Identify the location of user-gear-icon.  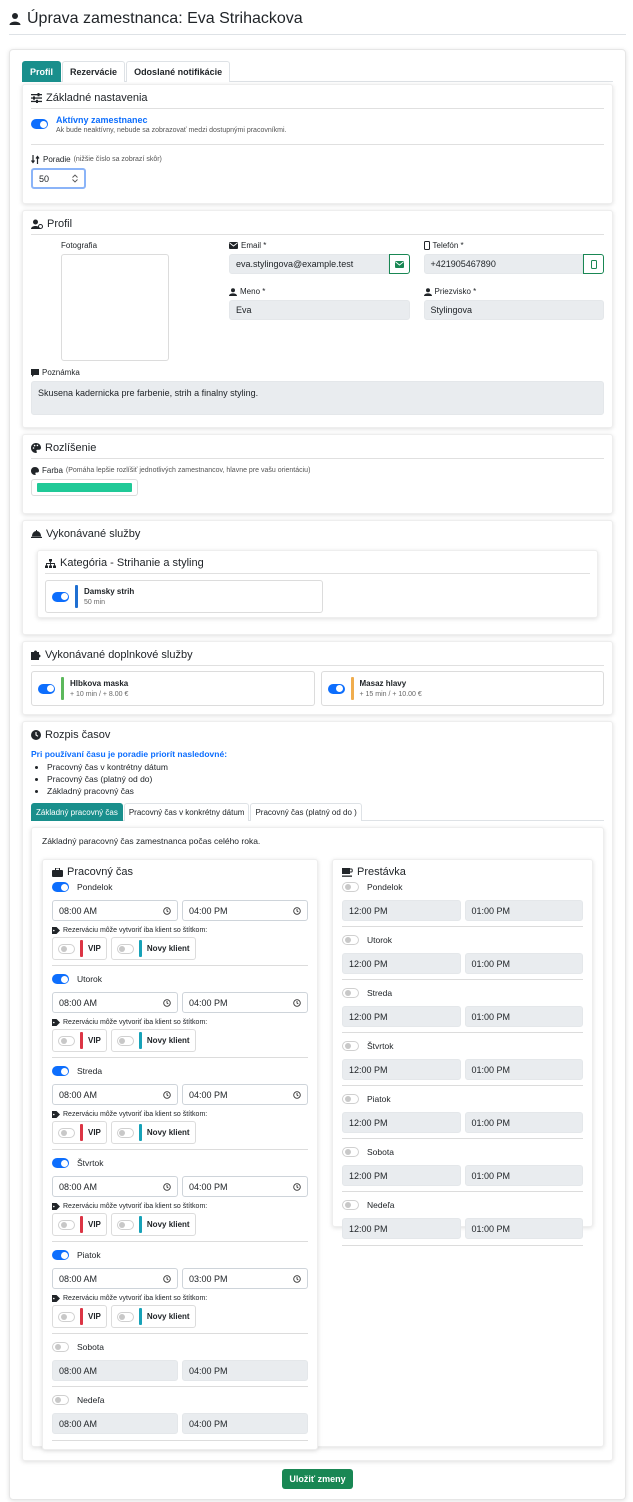
(37, 224).